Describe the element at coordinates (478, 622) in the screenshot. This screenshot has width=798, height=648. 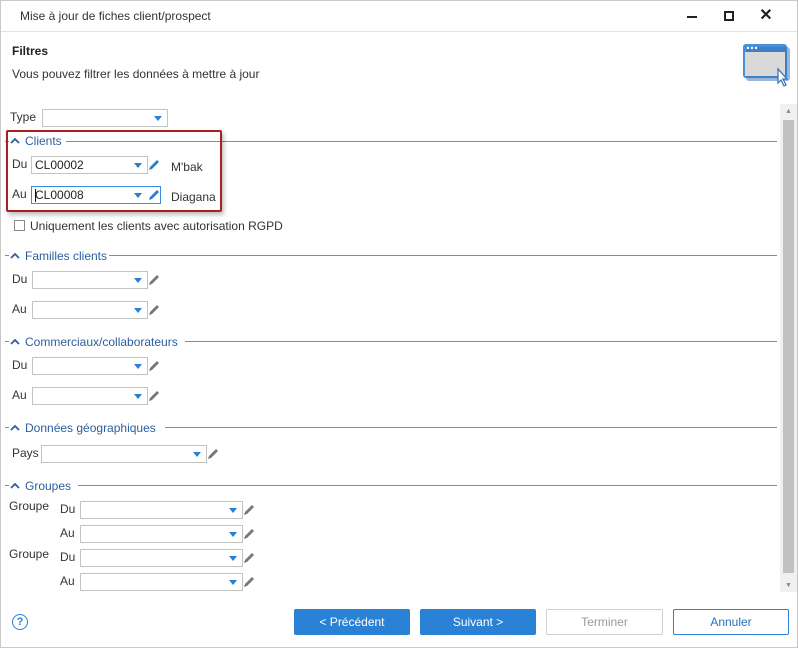
I see `next-button: Suivant >` at that location.